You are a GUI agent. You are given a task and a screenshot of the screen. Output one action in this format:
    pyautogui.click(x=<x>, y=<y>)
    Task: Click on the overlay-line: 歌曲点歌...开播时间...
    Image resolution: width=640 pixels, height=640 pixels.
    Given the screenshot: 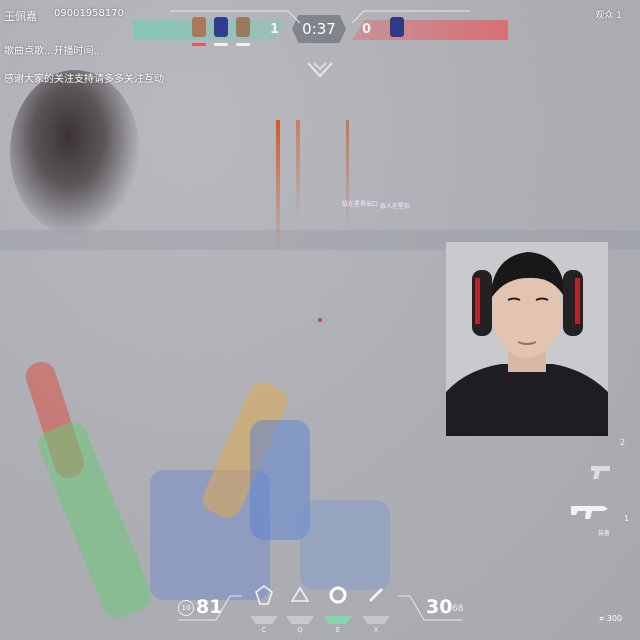 What is the action you would take?
    pyautogui.click(x=54, y=51)
    